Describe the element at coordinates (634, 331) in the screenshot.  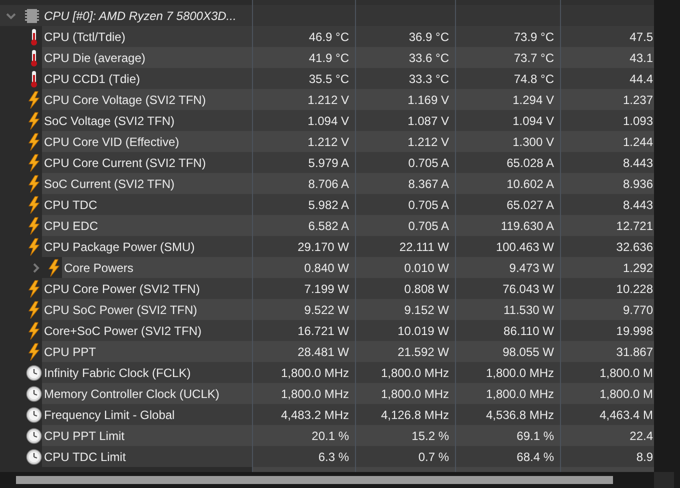
I see `sensor-value: 19.998` at that location.